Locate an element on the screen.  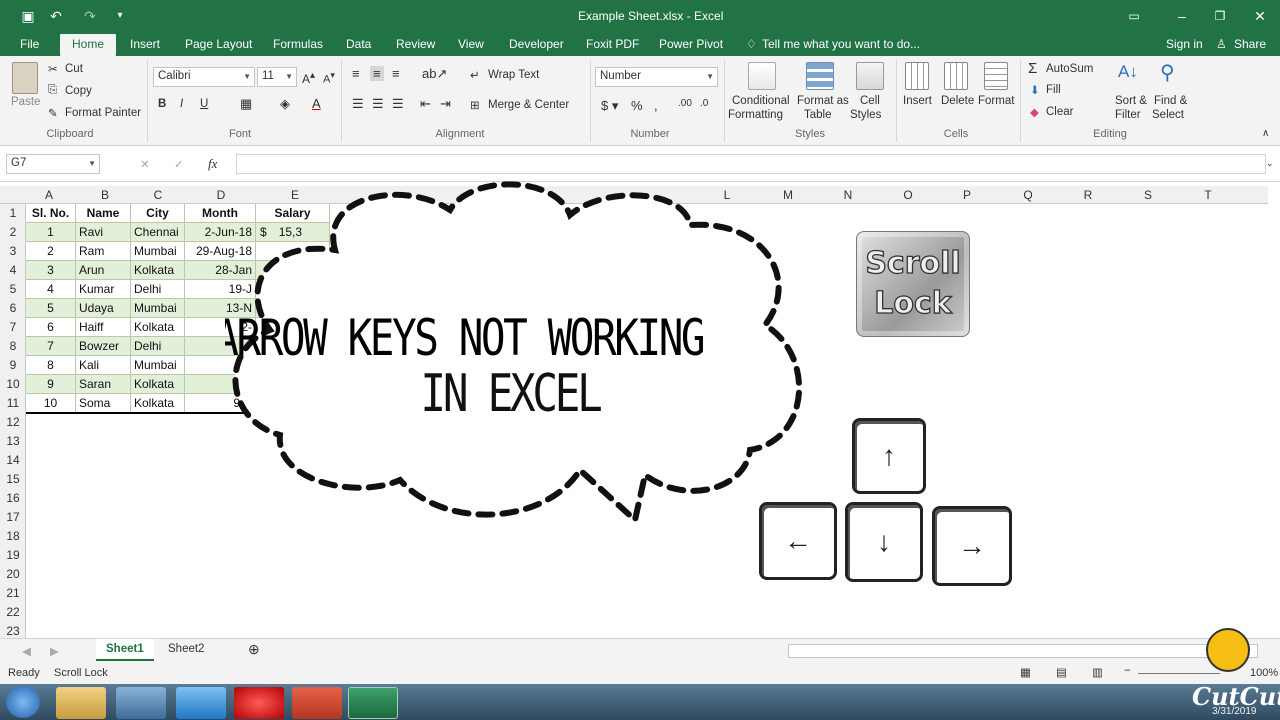
table-cell: 5 is located at coordinates (51, 308).